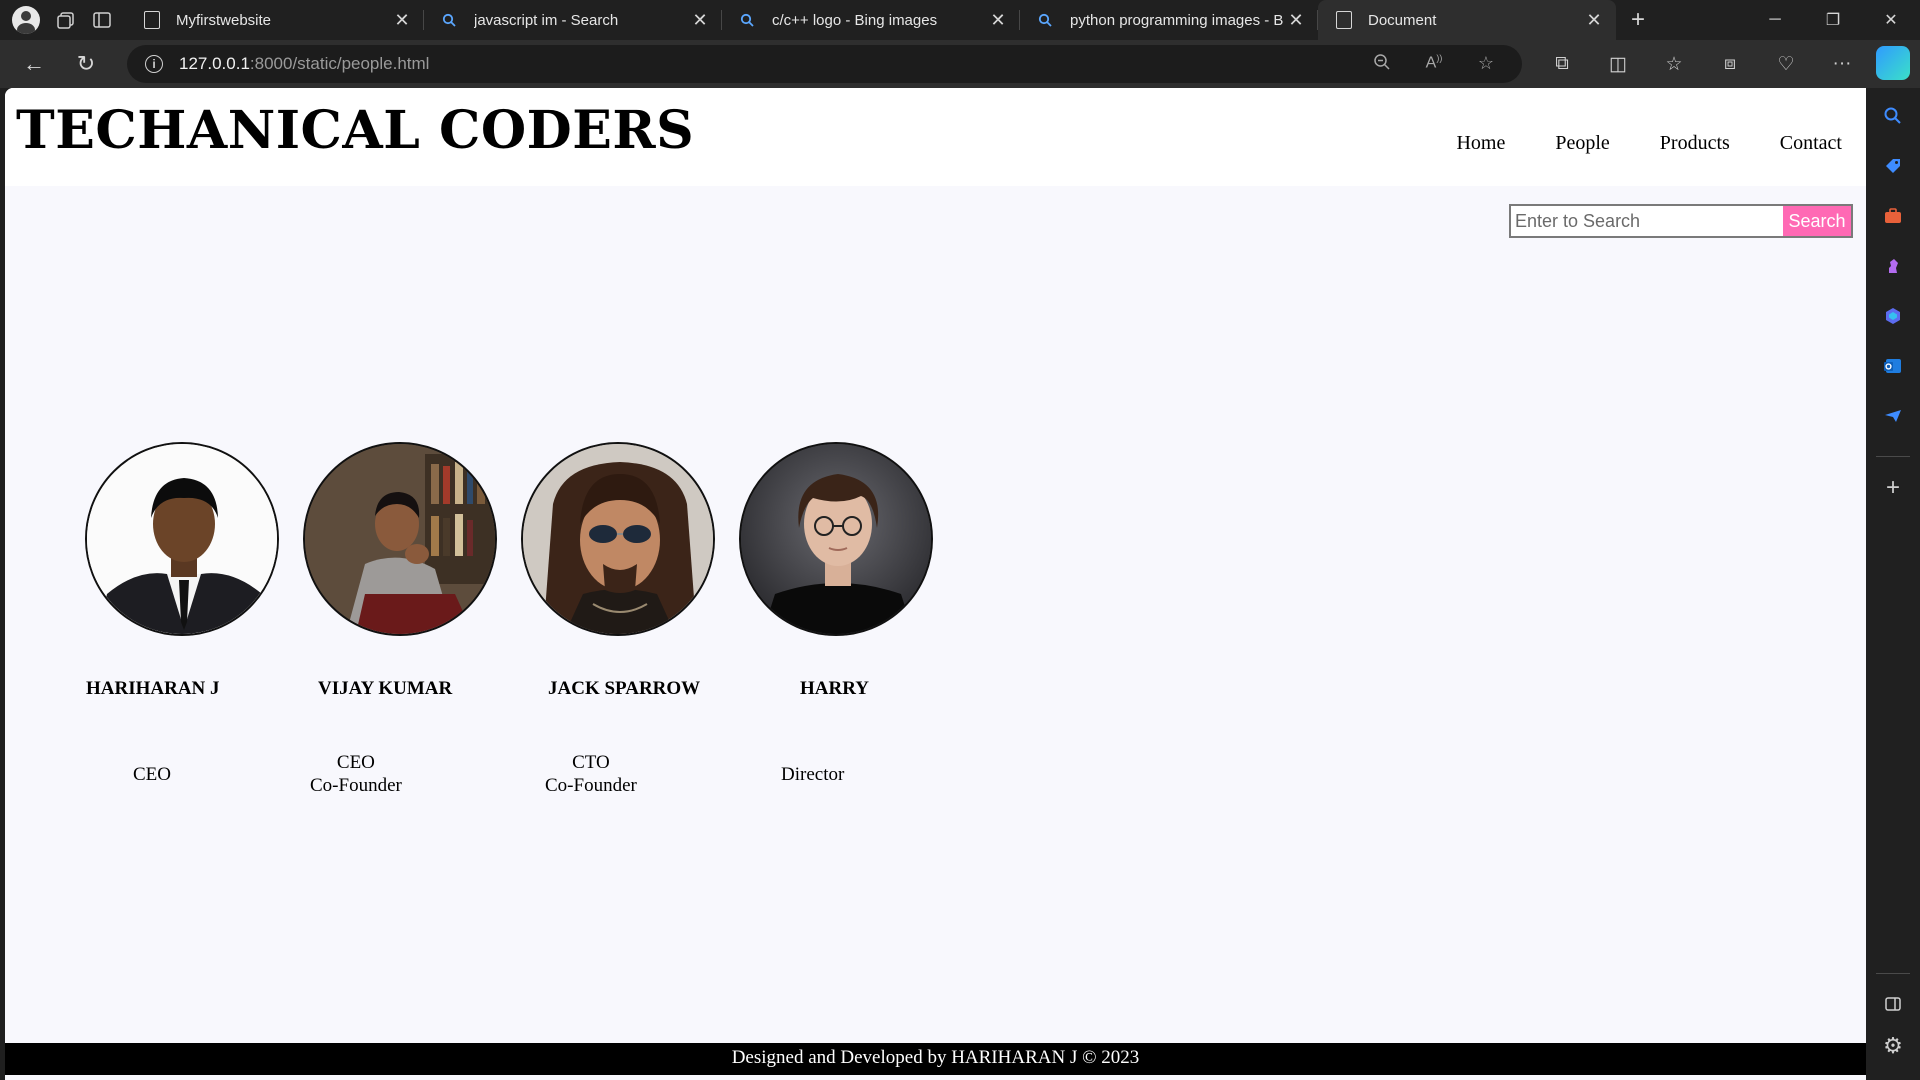 The width and height of the screenshot is (1920, 1080). I want to click on profile-avatar-icon, so click(26, 20).